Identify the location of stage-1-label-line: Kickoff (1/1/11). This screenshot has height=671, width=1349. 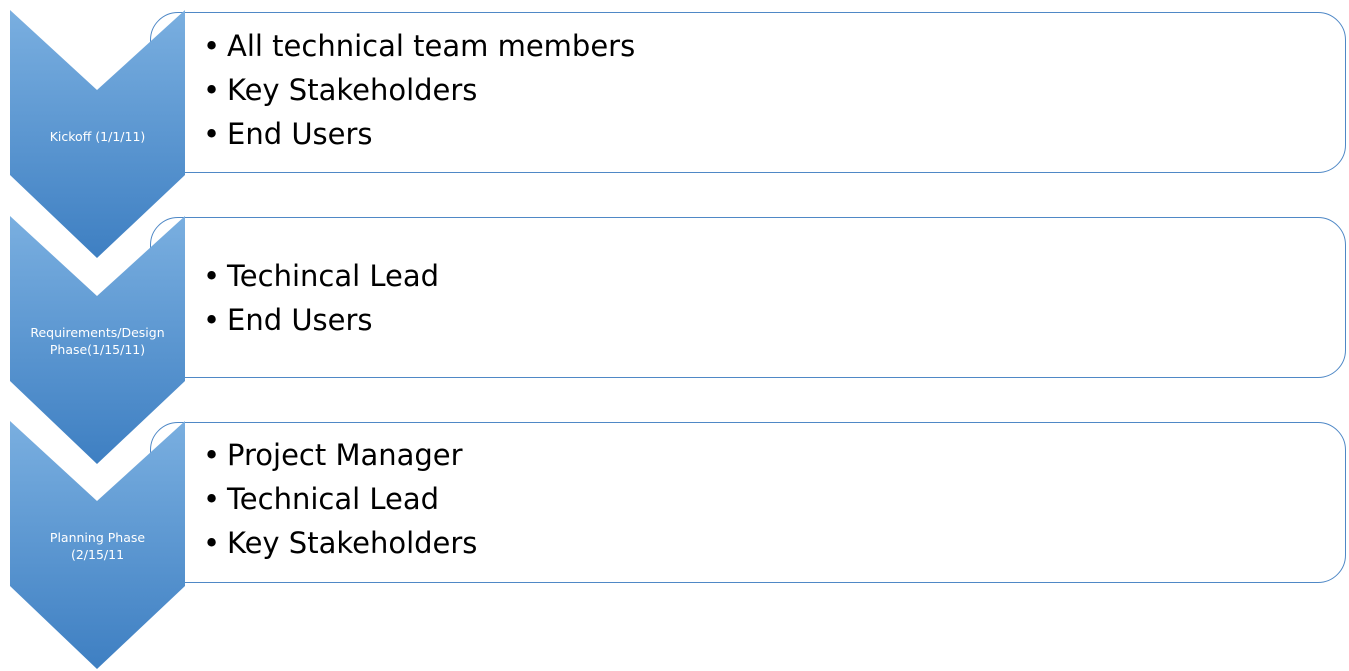
(97, 136).